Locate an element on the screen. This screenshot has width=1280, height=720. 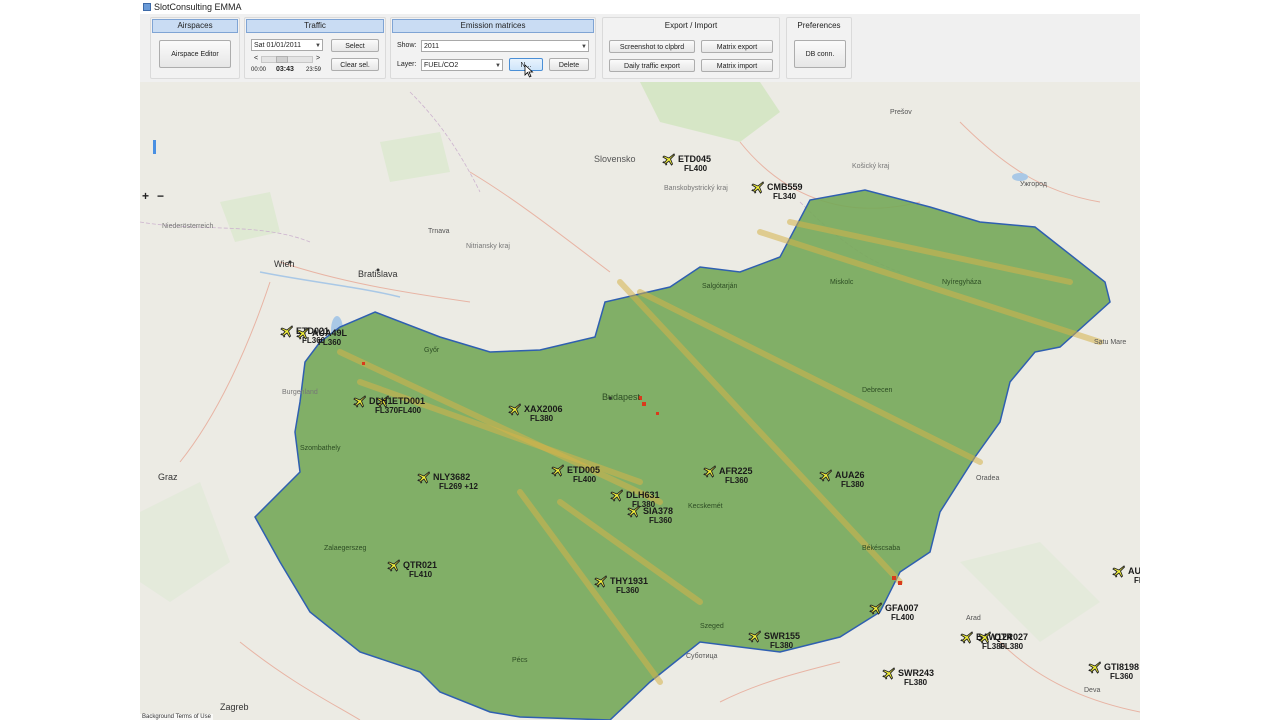
flight-callsign: SWR243 is located at coordinates (916, 673).